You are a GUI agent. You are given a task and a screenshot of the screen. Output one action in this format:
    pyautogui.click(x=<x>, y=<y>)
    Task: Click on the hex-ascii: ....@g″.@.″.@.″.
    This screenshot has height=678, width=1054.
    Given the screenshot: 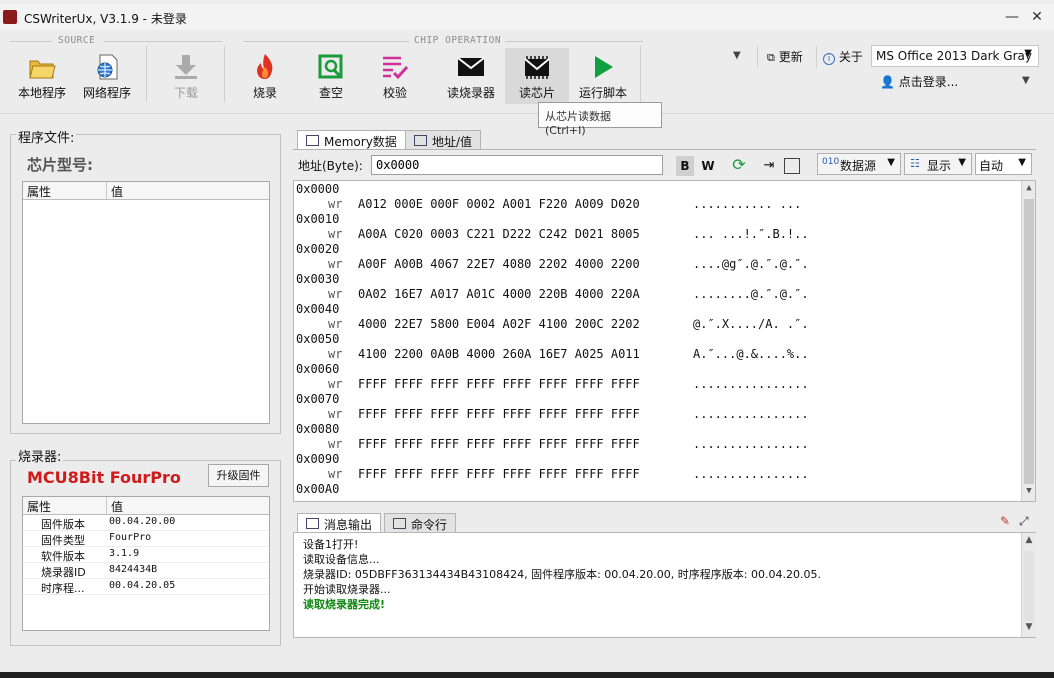 What is the action you would take?
    pyautogui.click(x=751, y=264)
    